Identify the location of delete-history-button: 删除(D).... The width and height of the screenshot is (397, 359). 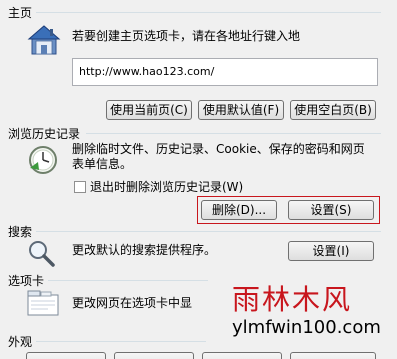
(239, 210).